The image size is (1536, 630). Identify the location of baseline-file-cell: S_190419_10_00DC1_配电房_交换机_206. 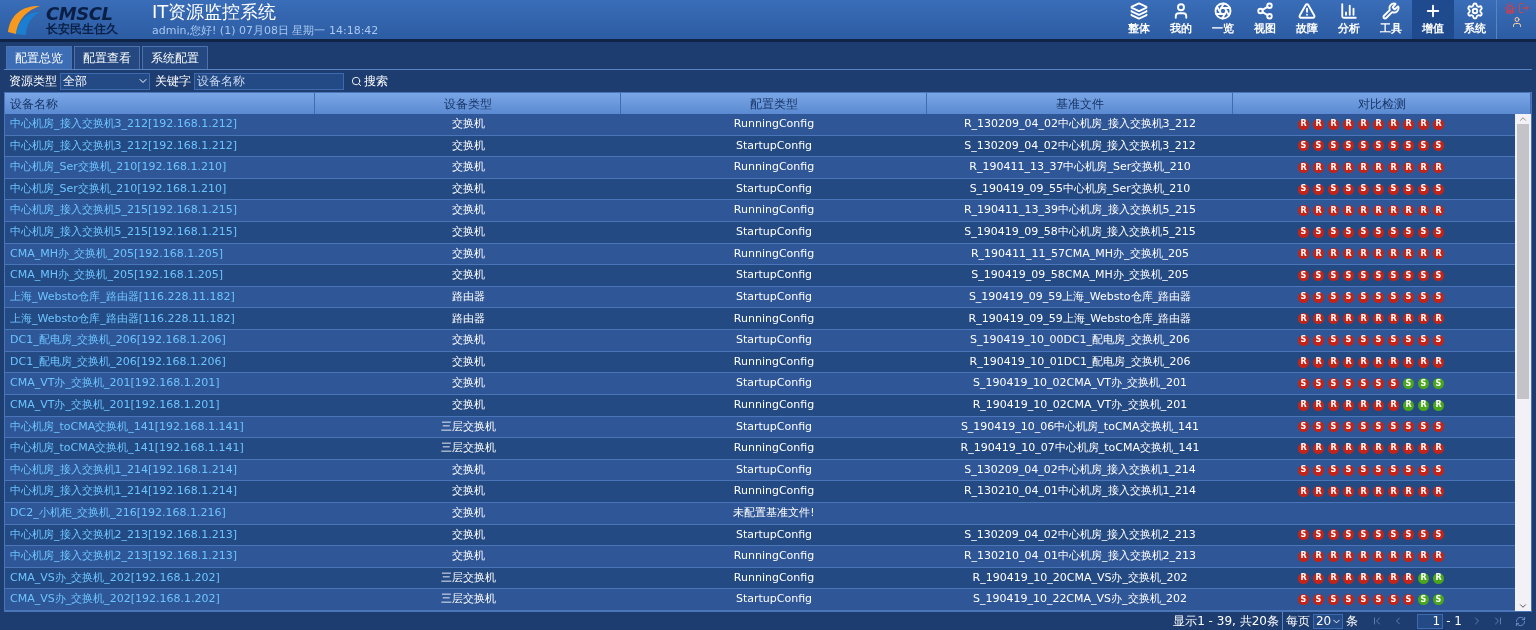
(1080, 340).